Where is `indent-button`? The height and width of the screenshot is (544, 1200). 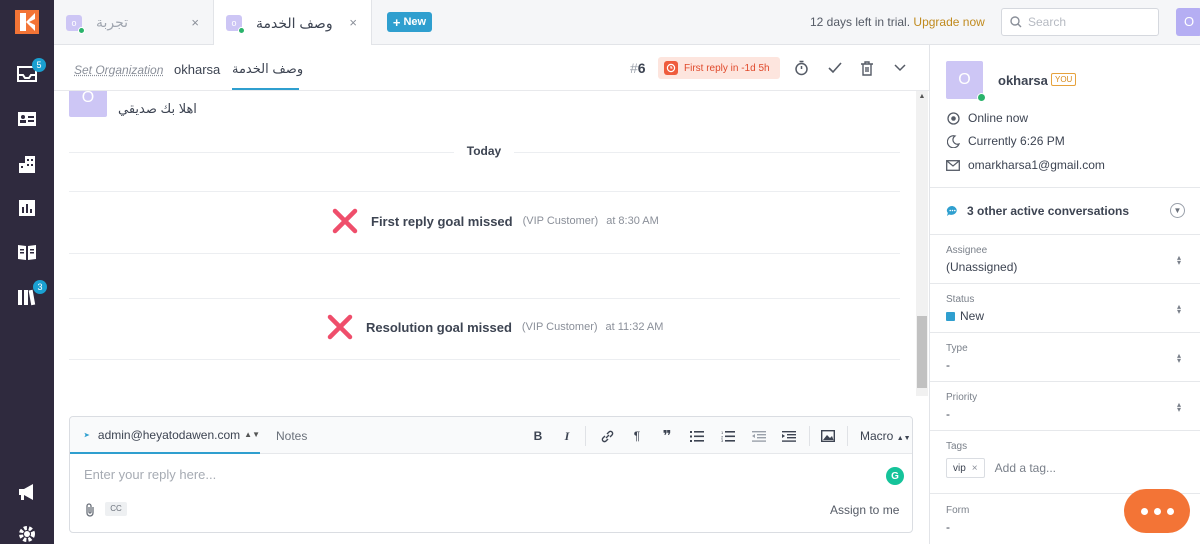
indent-button is located at coordinates (789, 436).